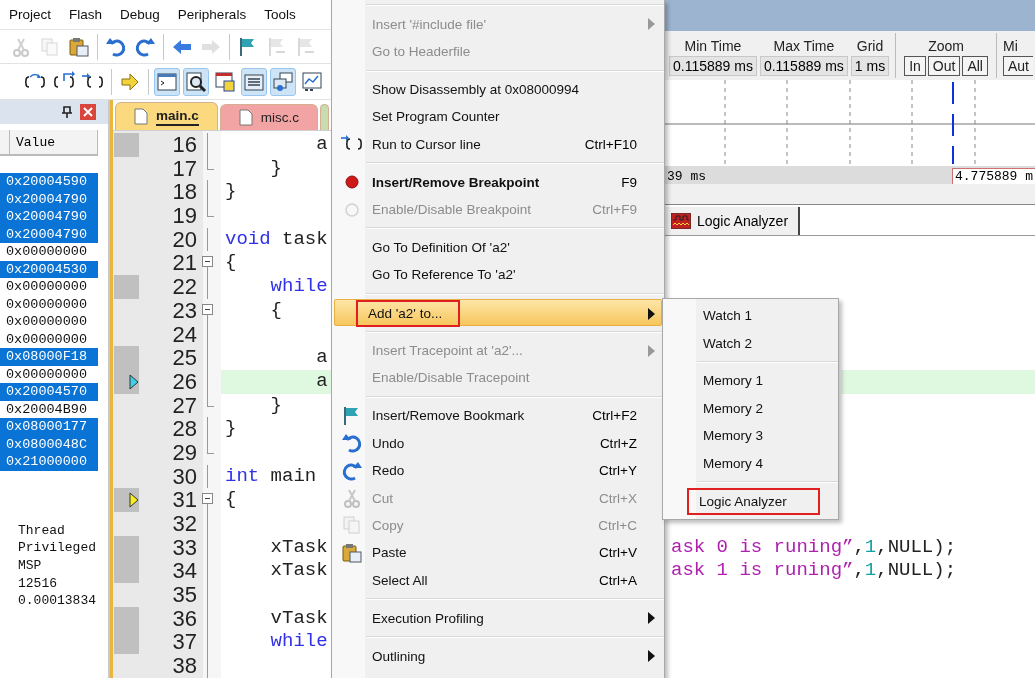 The height and width of the screenshot is (678, 1035). I want to click on register-value: 0x20004590, so click(49, 182).